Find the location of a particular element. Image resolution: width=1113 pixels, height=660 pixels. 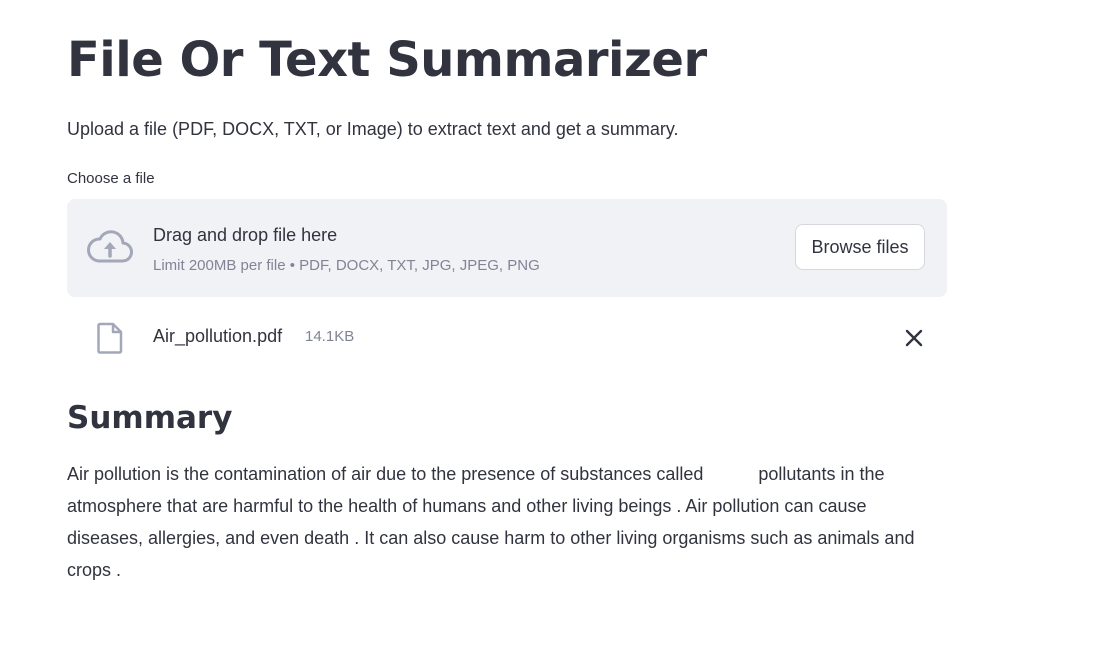

uploaded-file-size: 14.1KB is located at coordinates (330, 336).